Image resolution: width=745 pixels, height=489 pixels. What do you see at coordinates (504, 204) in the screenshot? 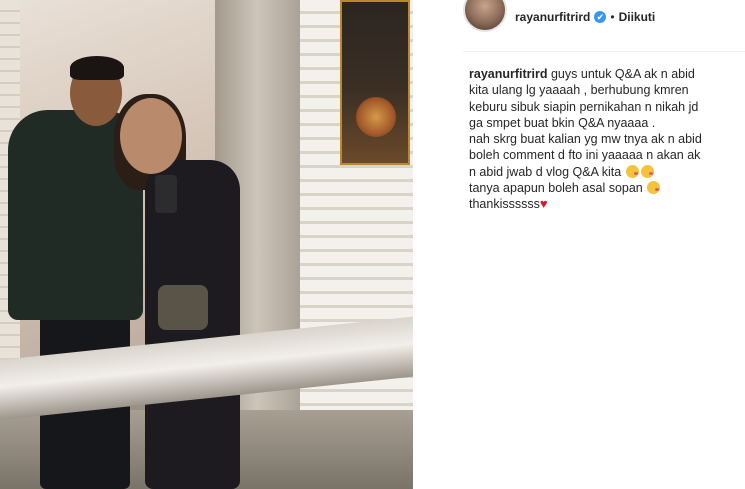
I see `caption-line: thankissssss` at bounding box center [504, 204].